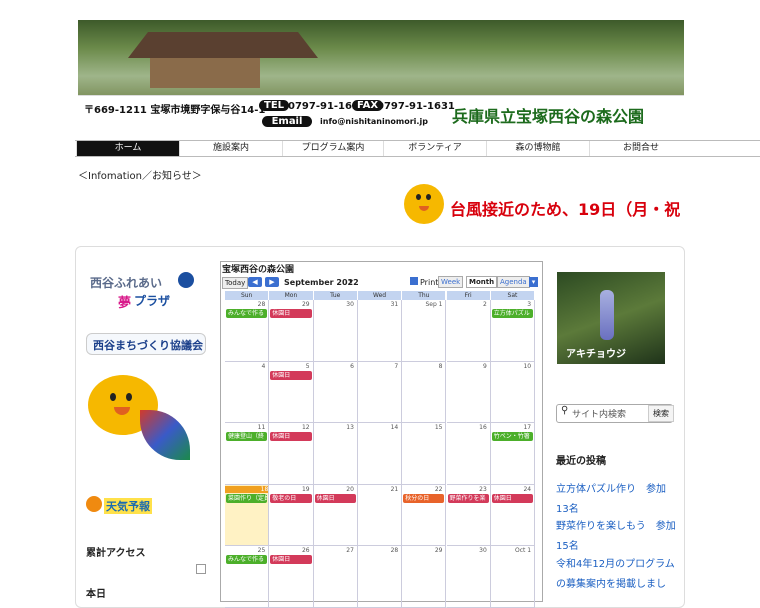 The width and height of the screenshot is (760, 608). Describe the element at coordinates (434, 148) in the screenshot. I see `nav-volunteer: ボランティア` at that location.